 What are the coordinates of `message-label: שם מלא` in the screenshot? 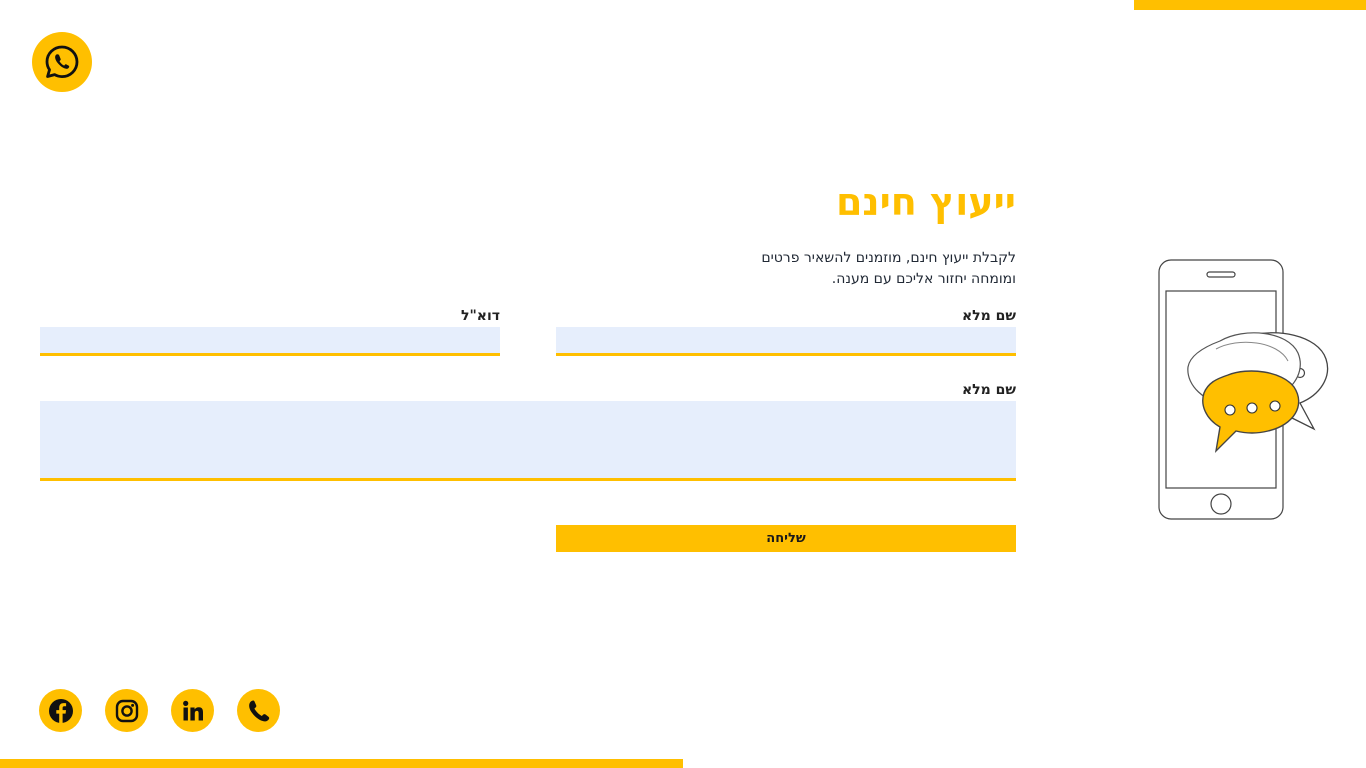 It's located at (988, 390).